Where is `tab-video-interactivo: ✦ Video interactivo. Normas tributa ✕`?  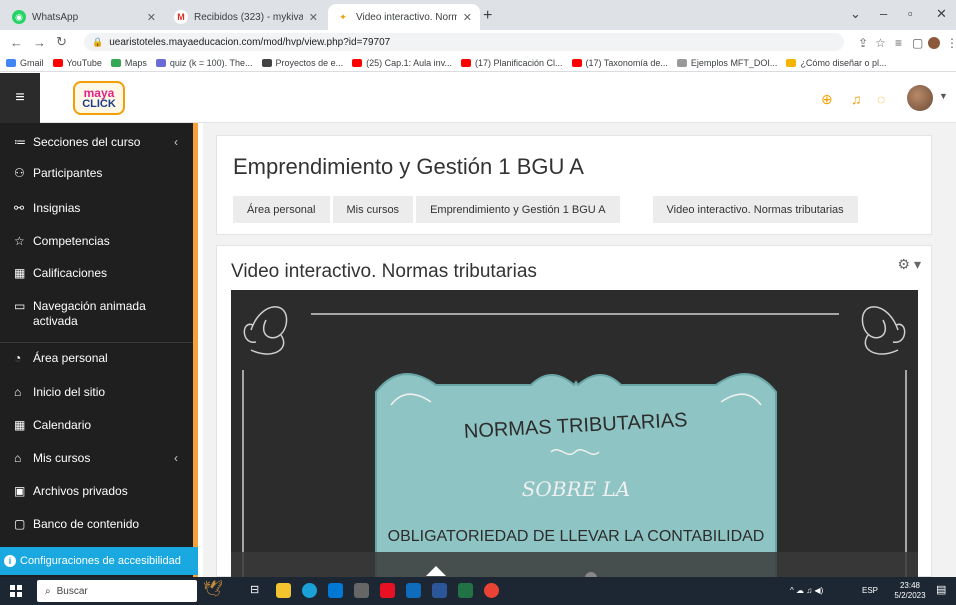
tab-video-interactivo: ✦ Video interactivo. Normas tributa ✕ is located at coordinates (404, 17).